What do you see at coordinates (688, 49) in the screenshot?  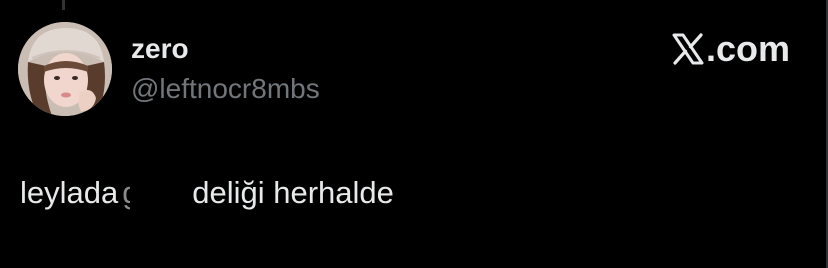 I see `x-logo-icon` at bounding box center [688, 49].